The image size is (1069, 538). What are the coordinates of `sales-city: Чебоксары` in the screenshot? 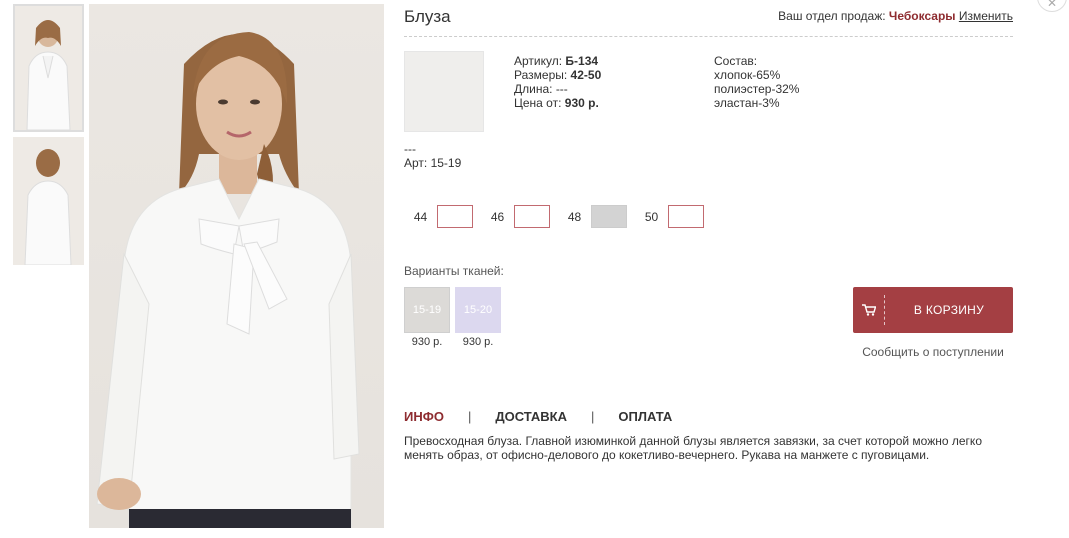 It's located at (922, 16).